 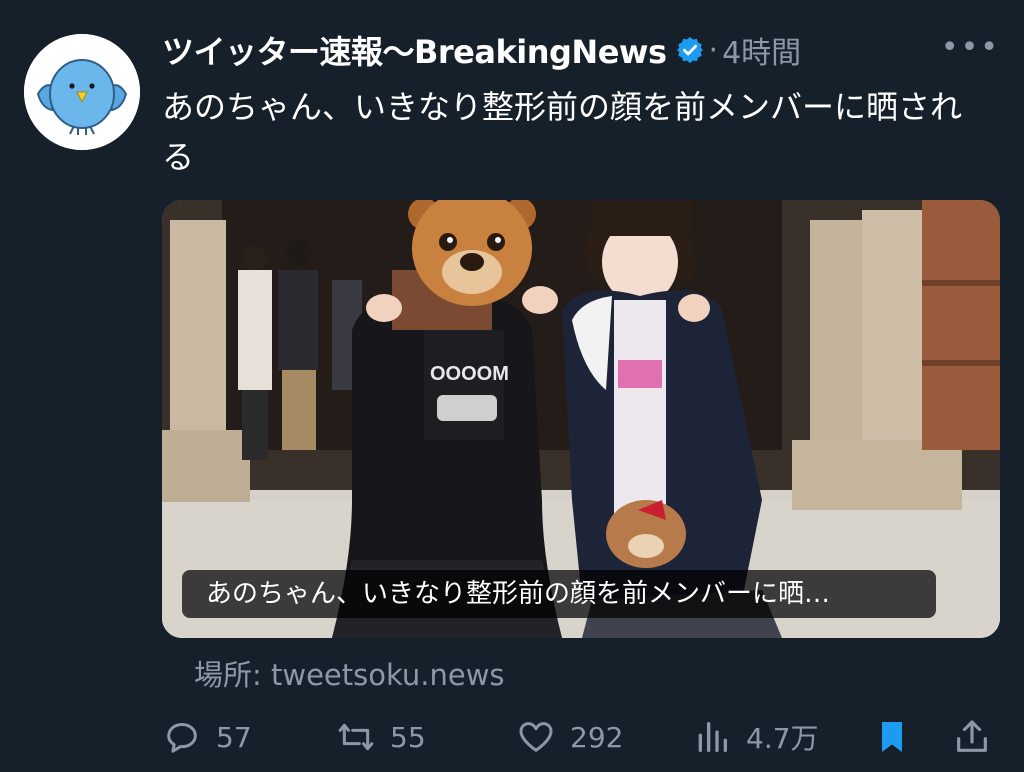 What do you see at coordinates (356, 737) in the screenshot?
I see `retweet-icon` at bounding box center [356, 737].